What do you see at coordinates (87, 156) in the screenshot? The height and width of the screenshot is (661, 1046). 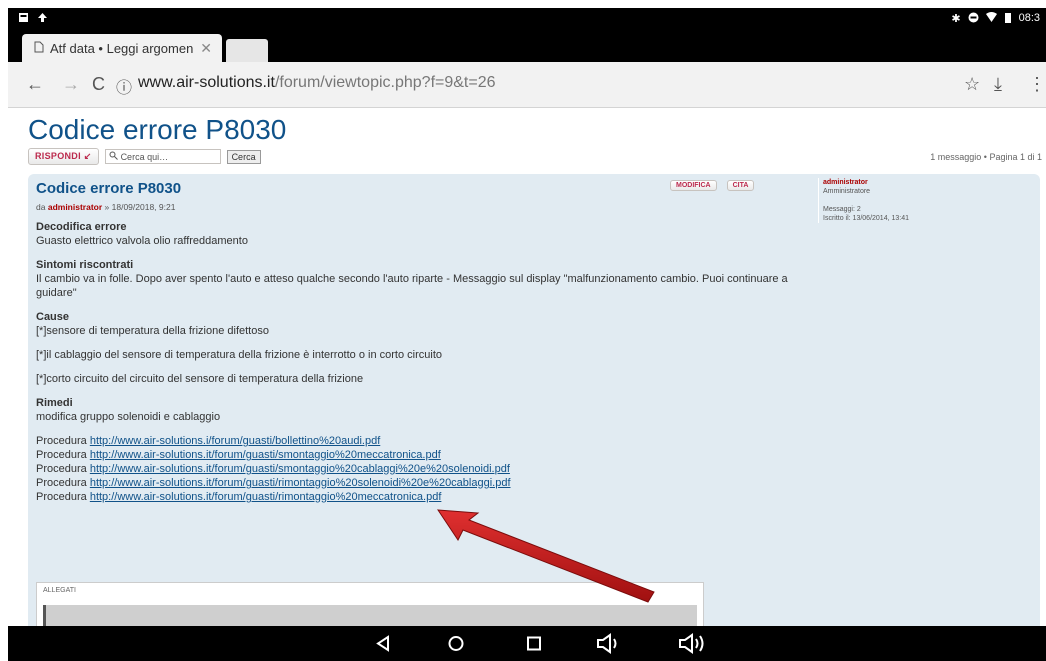 I see `reply-arrow-icon: ↙` at bounding box center [87, 156].